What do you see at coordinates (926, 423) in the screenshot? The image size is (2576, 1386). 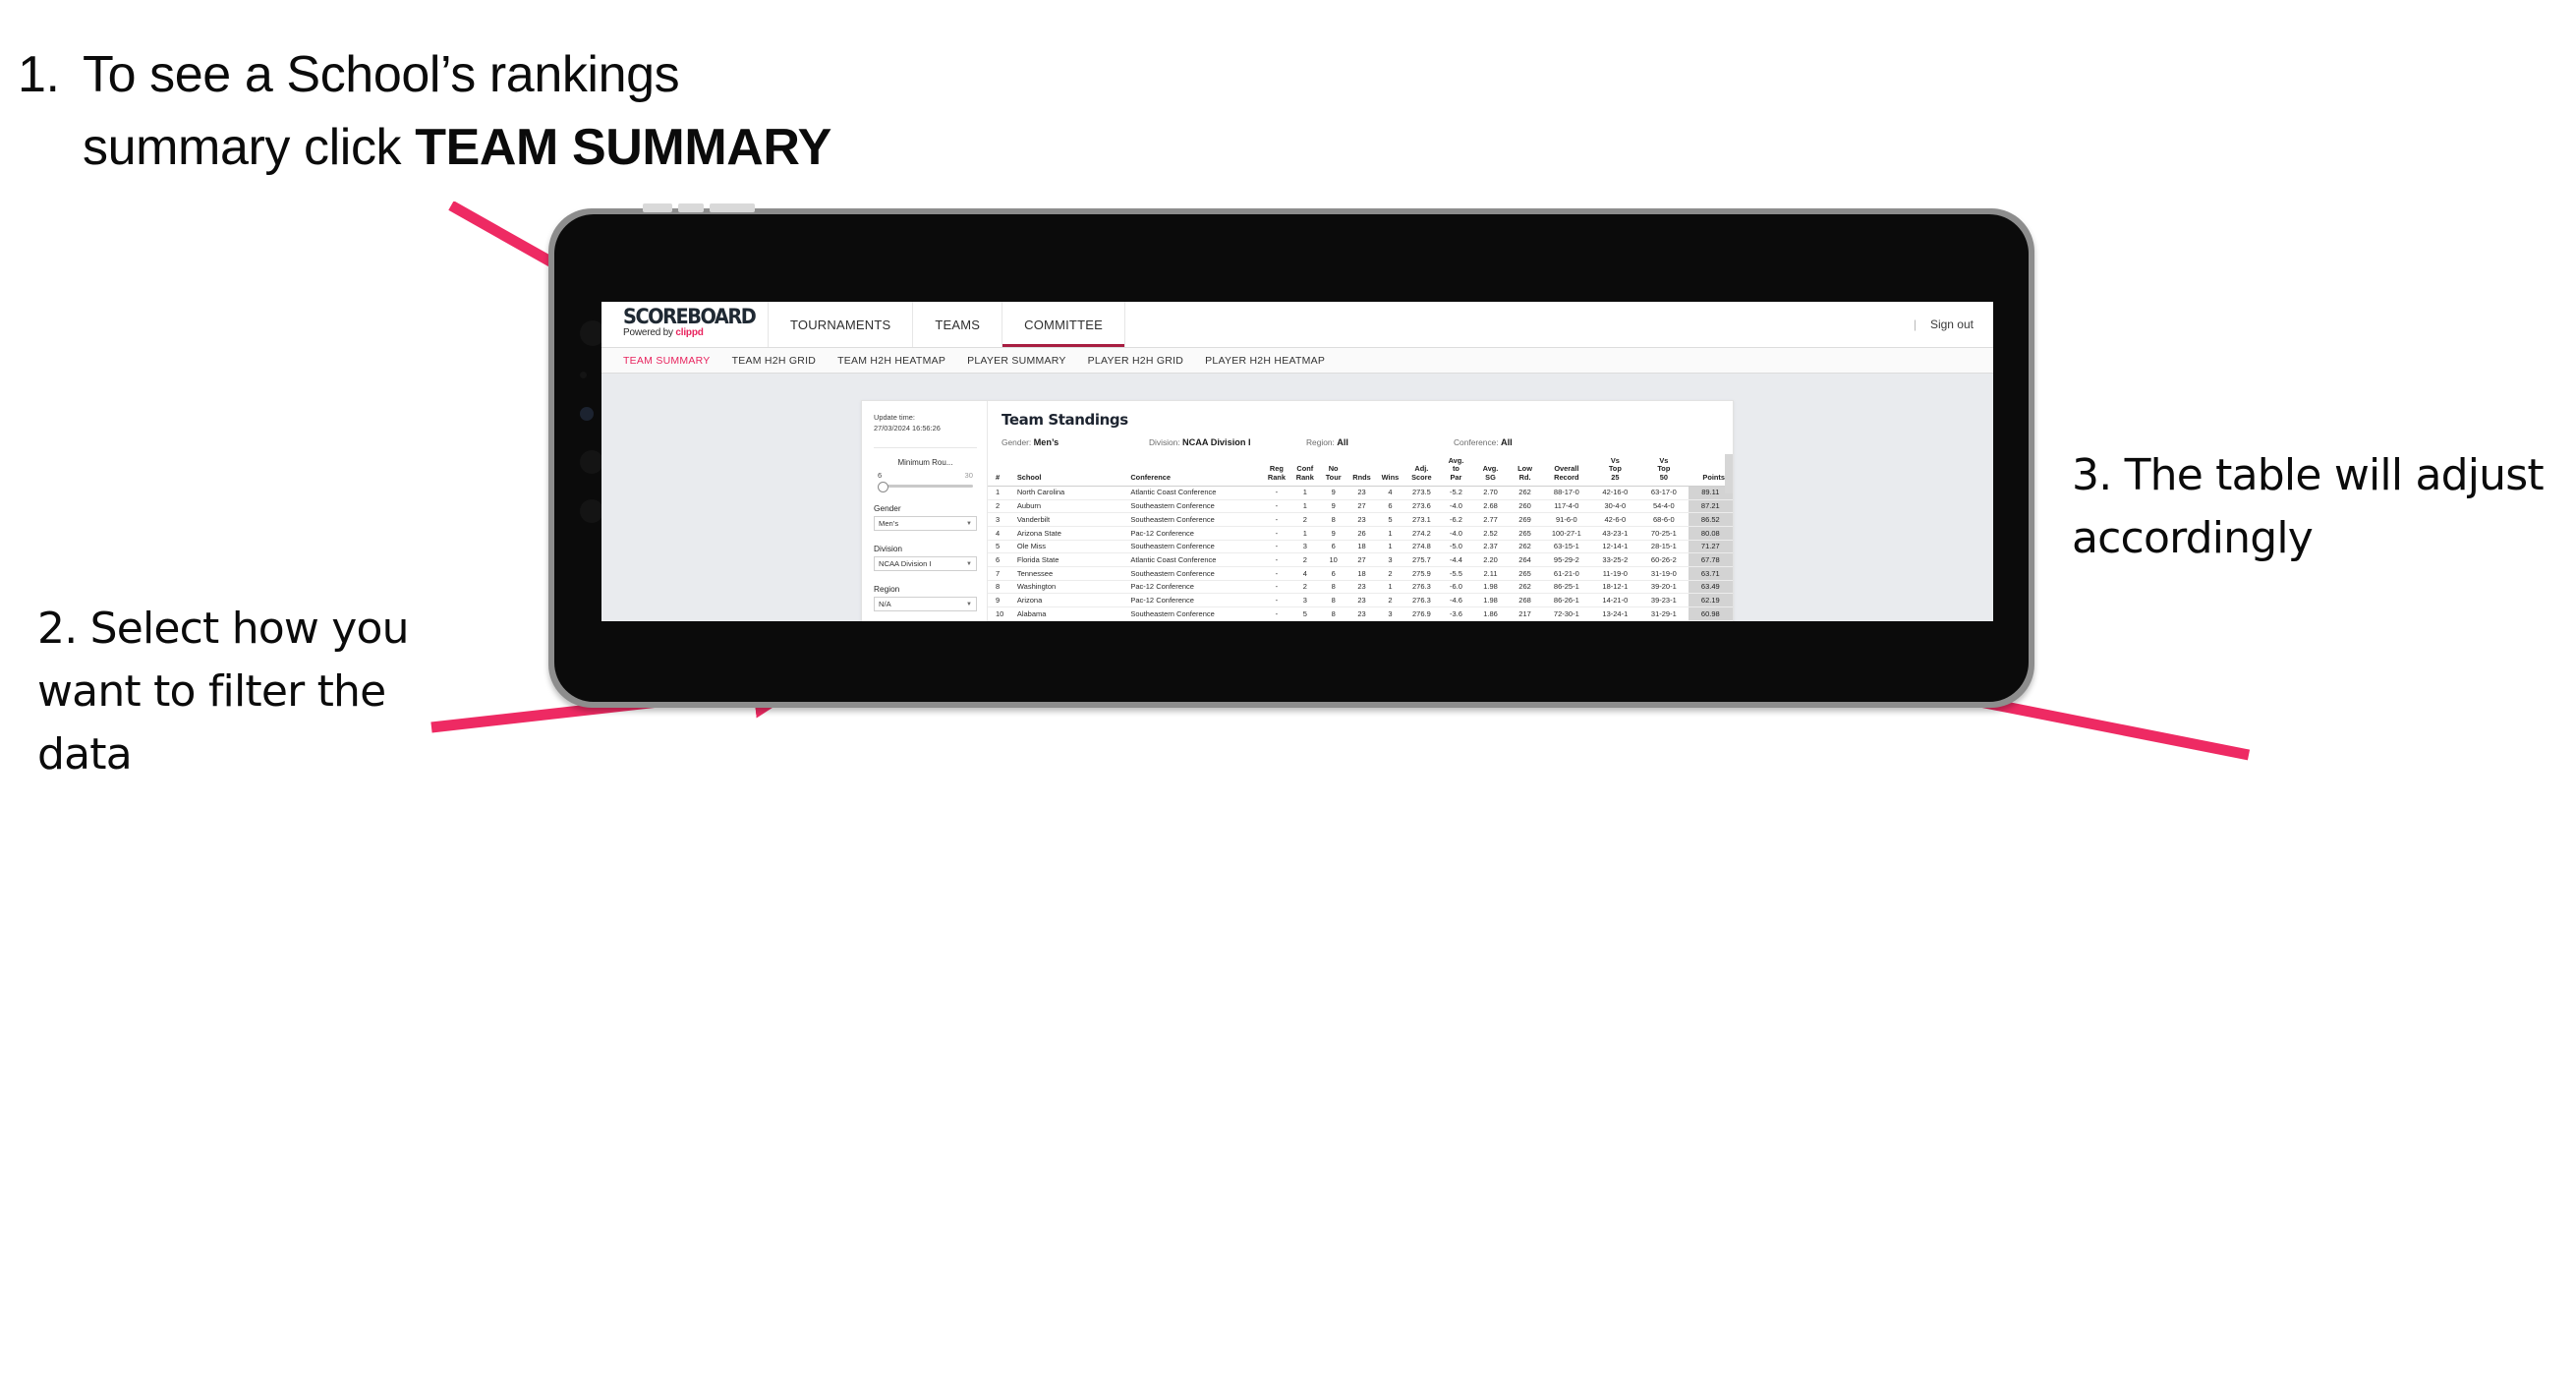 I see `update-time-block: Update time: 27/03/2024 16:56:26` at bounding box center [926, 423].